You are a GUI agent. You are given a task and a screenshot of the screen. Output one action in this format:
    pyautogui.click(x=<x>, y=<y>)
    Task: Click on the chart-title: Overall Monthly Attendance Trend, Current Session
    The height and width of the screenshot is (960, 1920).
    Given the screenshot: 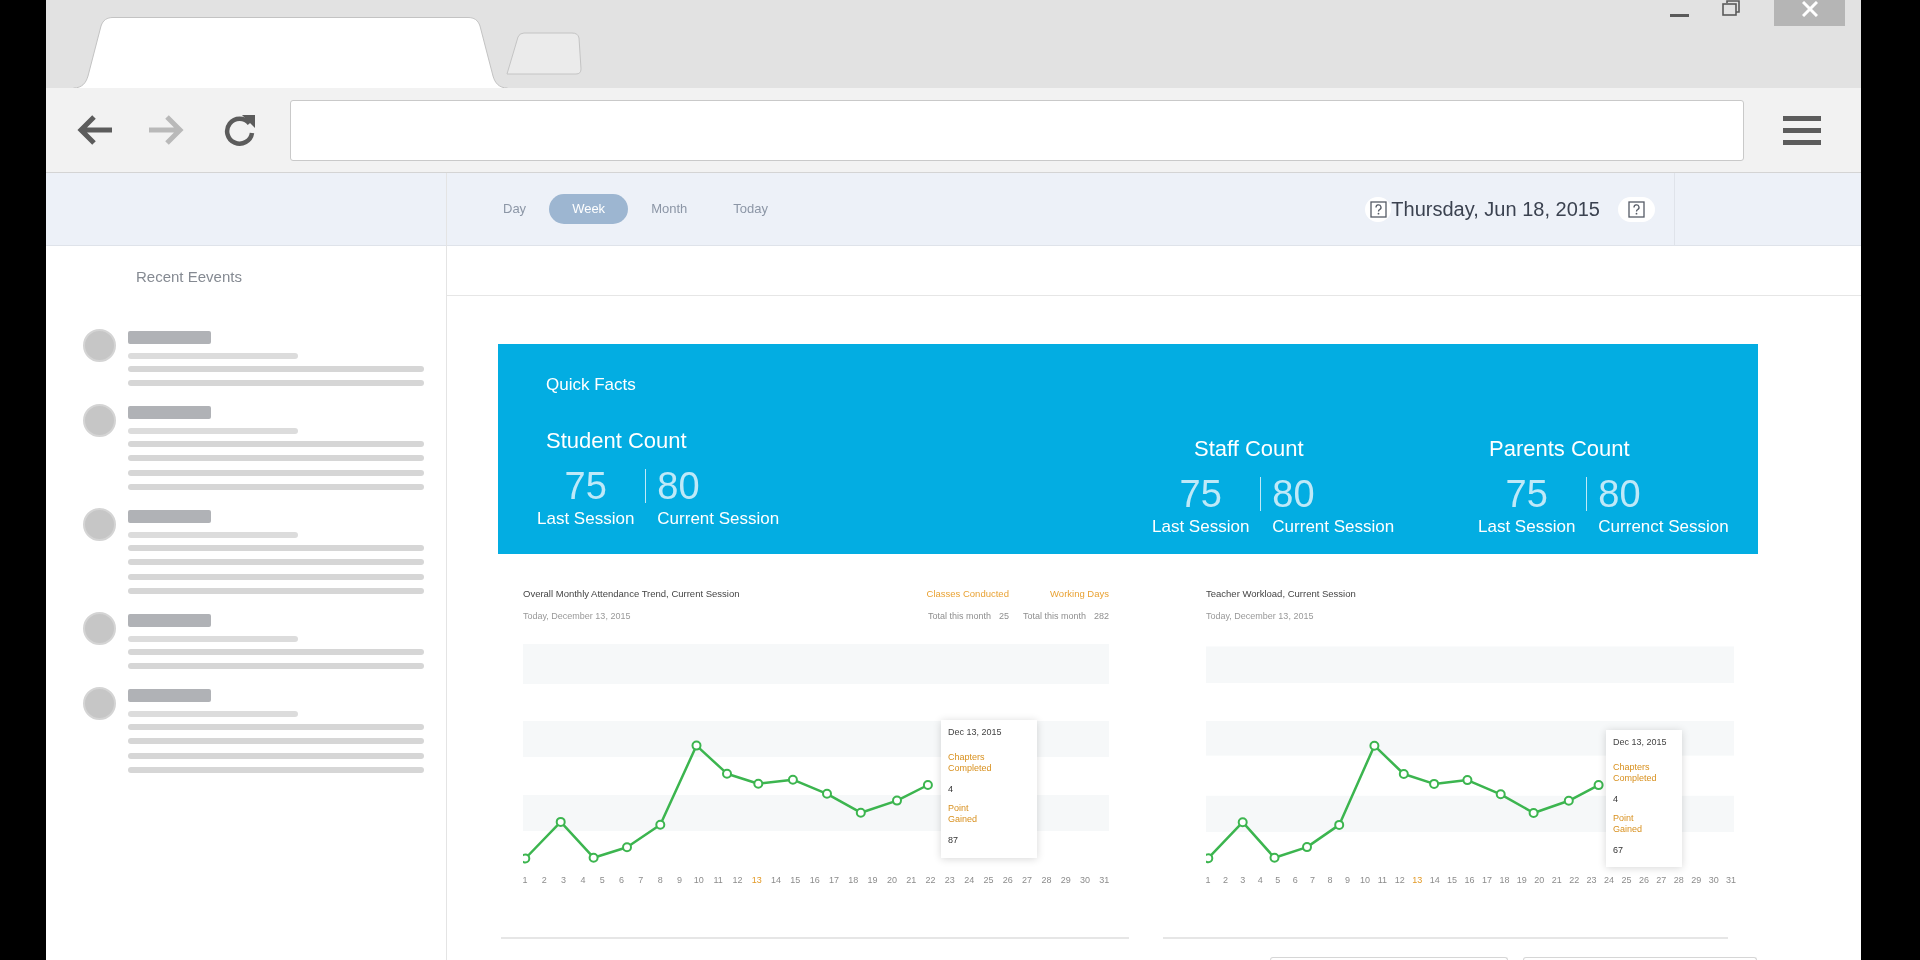 What is the action you would take?
    pyautogui.click(x=631, y=593)
    